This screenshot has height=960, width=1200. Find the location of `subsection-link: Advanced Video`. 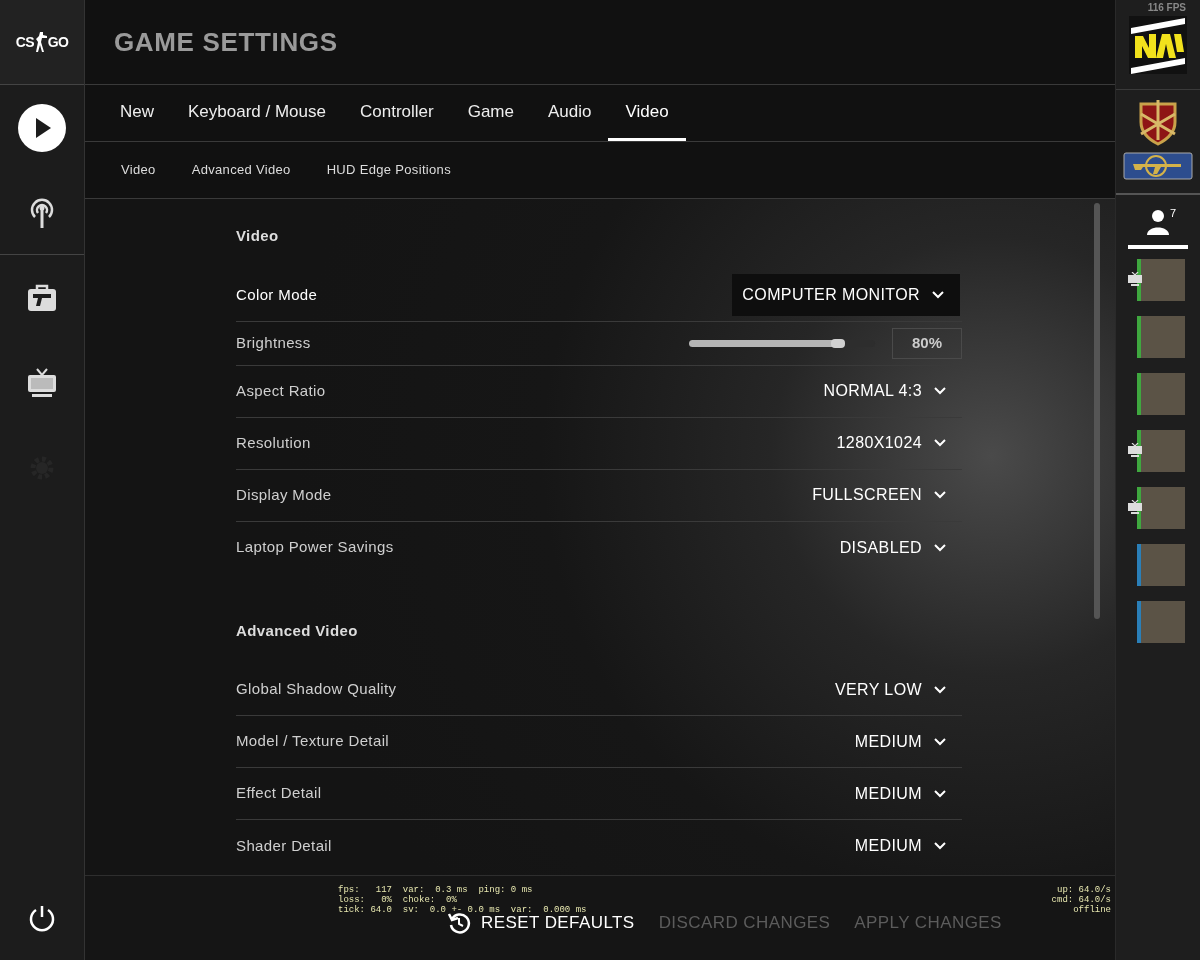

subsection-link: Advanced Video is located at coordinates (241, 170).